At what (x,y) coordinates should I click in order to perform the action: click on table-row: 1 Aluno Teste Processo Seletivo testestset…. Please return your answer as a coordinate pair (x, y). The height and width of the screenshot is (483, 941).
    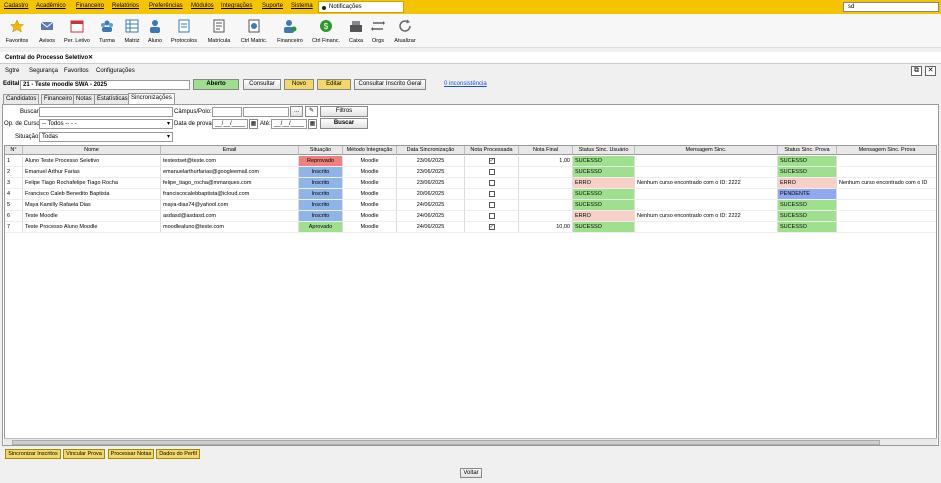
    Looking at the image, I should click on (470, 161).